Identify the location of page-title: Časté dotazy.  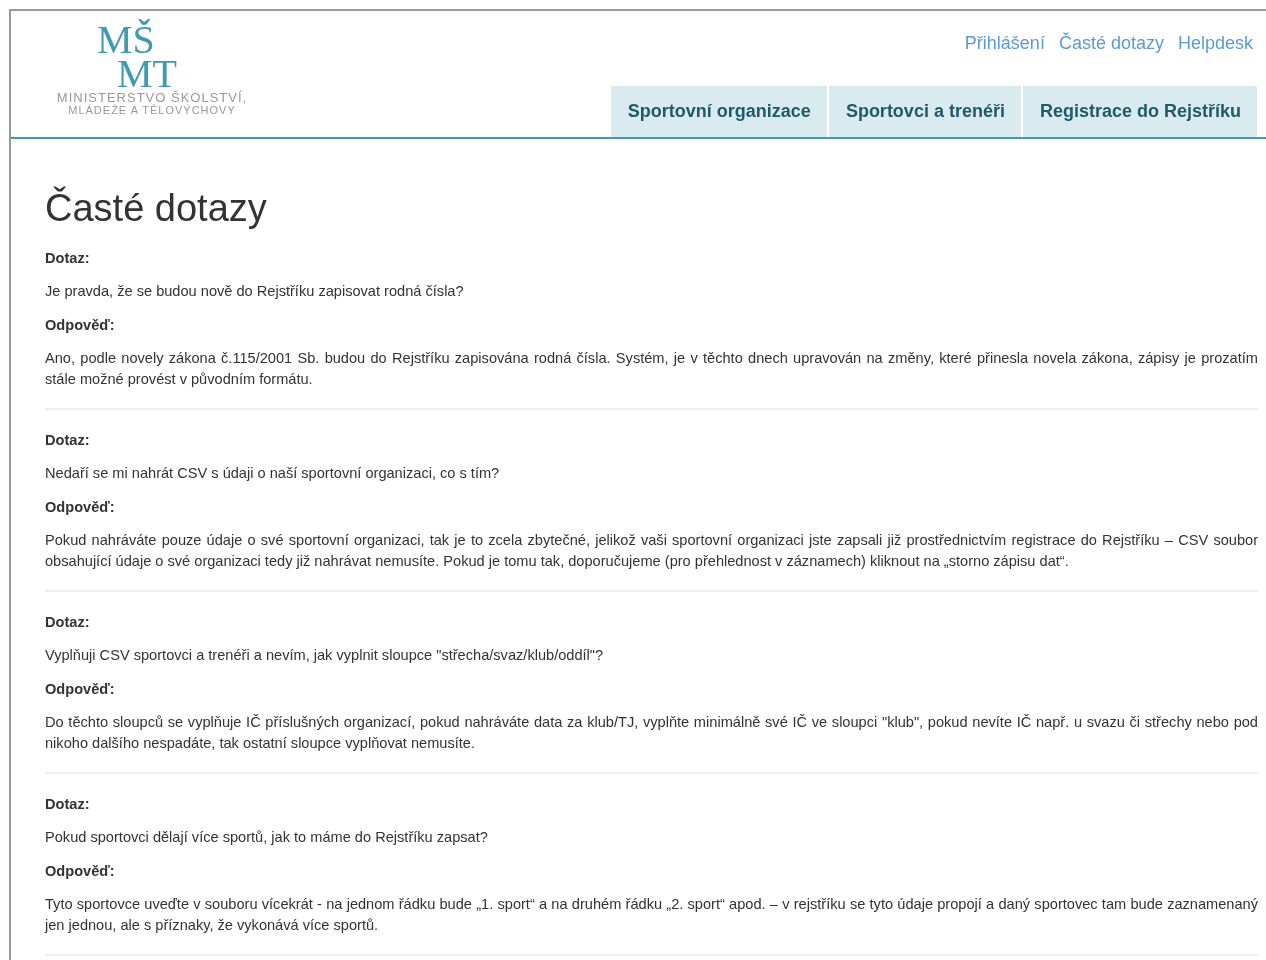
(156, 208).